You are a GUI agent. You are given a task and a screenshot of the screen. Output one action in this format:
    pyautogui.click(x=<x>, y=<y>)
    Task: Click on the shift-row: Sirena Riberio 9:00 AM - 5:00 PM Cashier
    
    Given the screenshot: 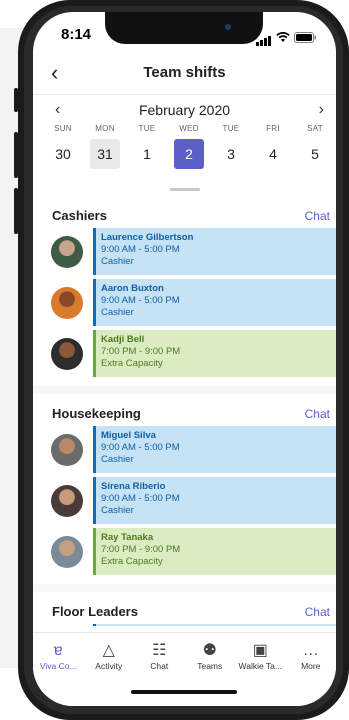 What is the action you would take?
    pyautogui.click(x=184, y=500)
    